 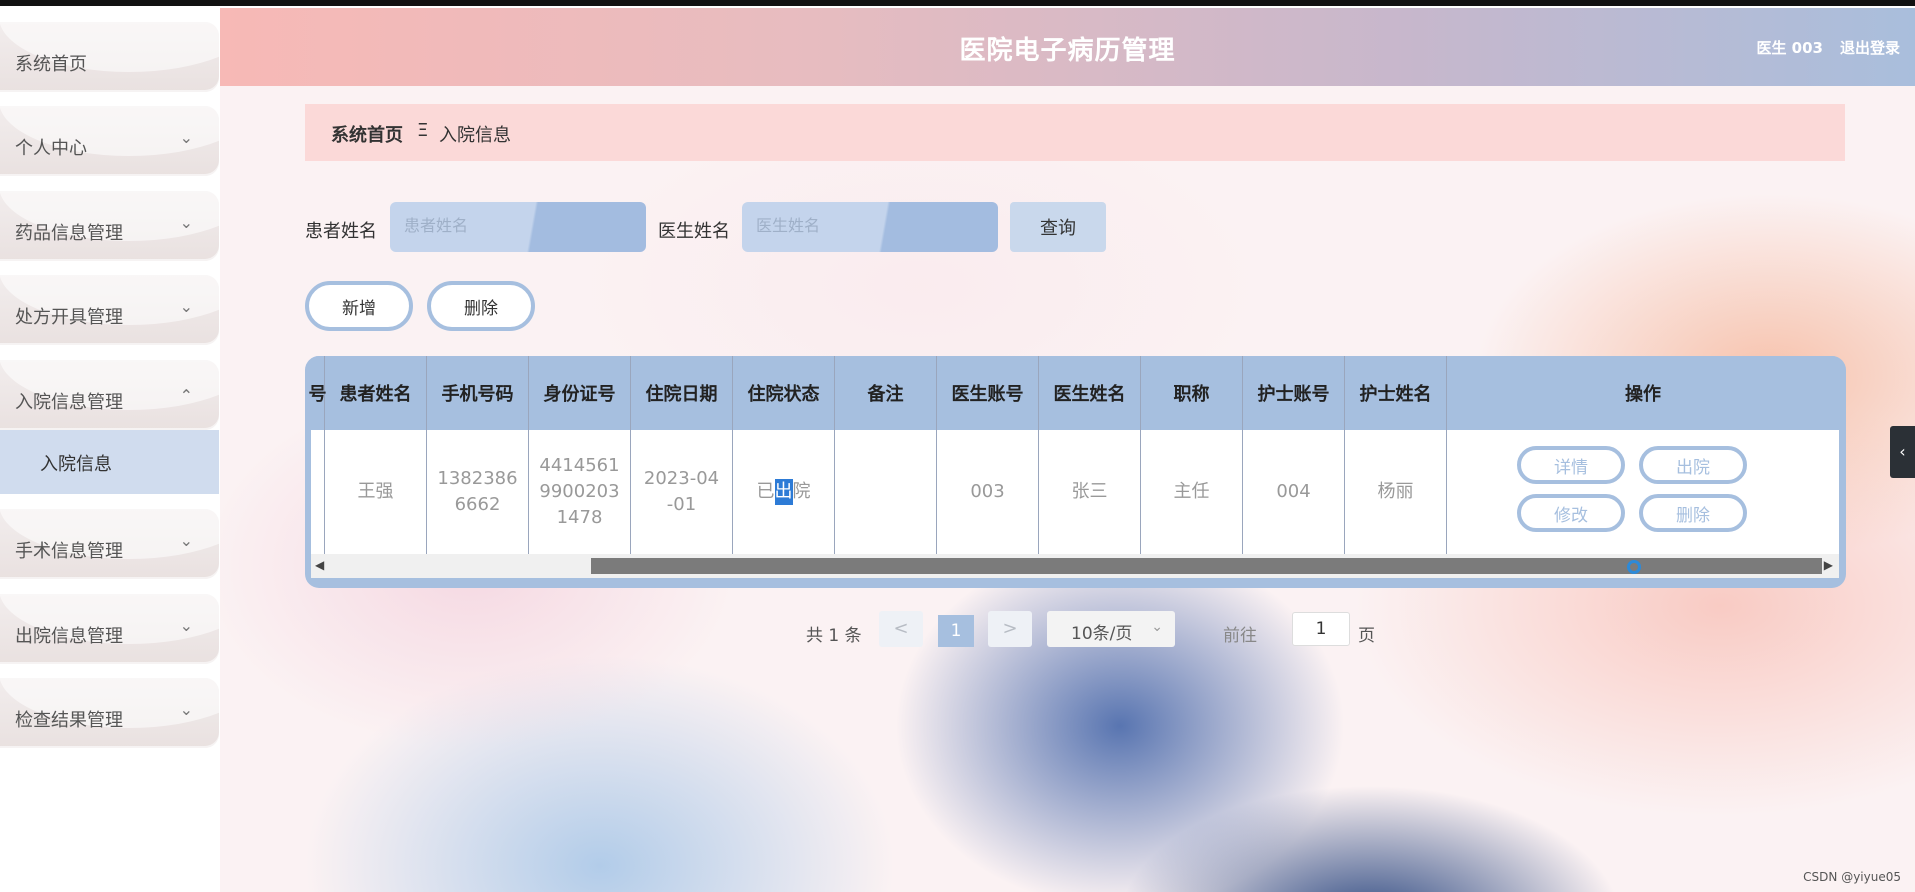 I want to click on sidebar-item-prescription: 处方开具管理 ⌄, so click(x=109, y=310).